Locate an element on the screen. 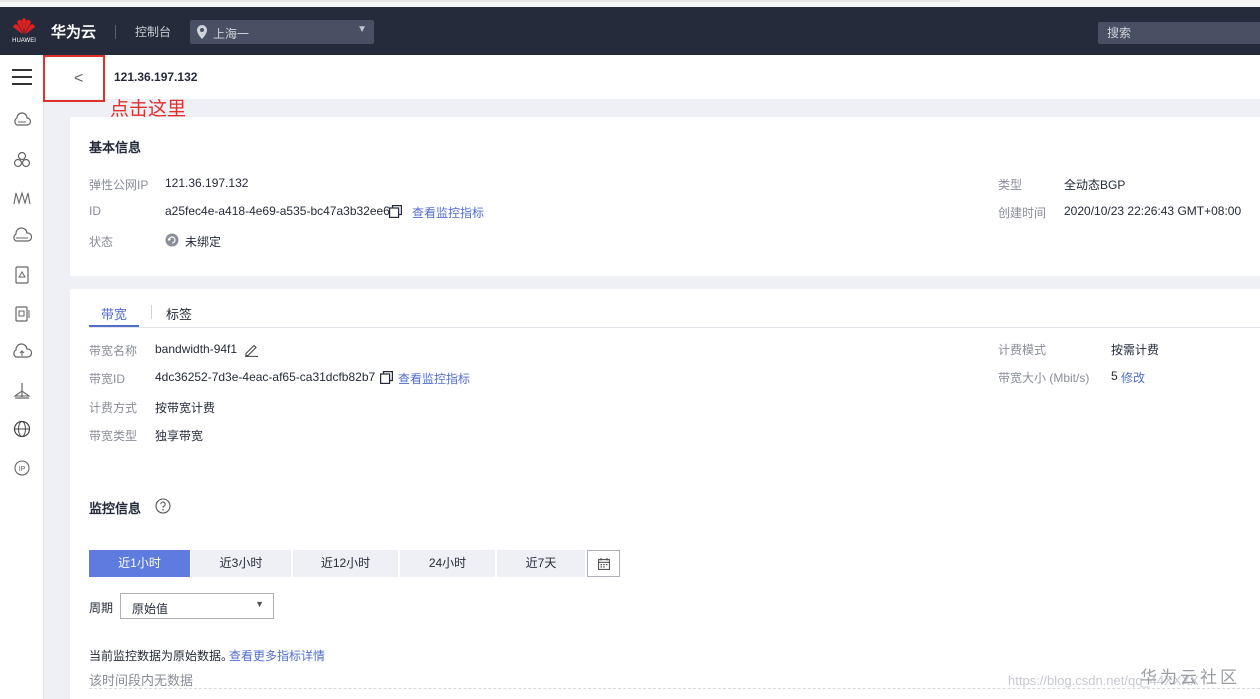  created-label: 创建时间 is located at coordinates (1022, 213).